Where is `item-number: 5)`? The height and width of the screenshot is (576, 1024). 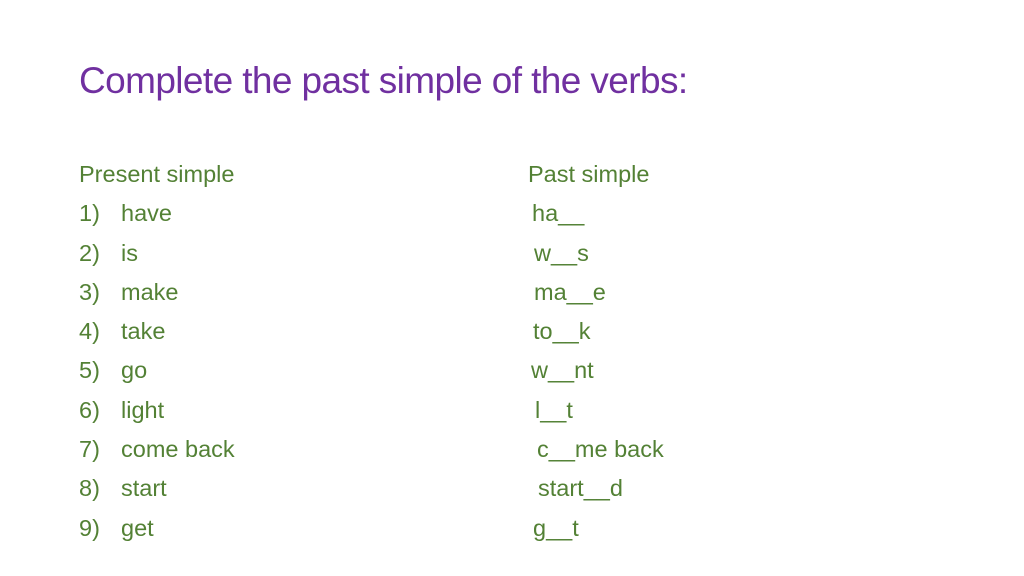 item-number: 5) is located at coordinates (89, 370).